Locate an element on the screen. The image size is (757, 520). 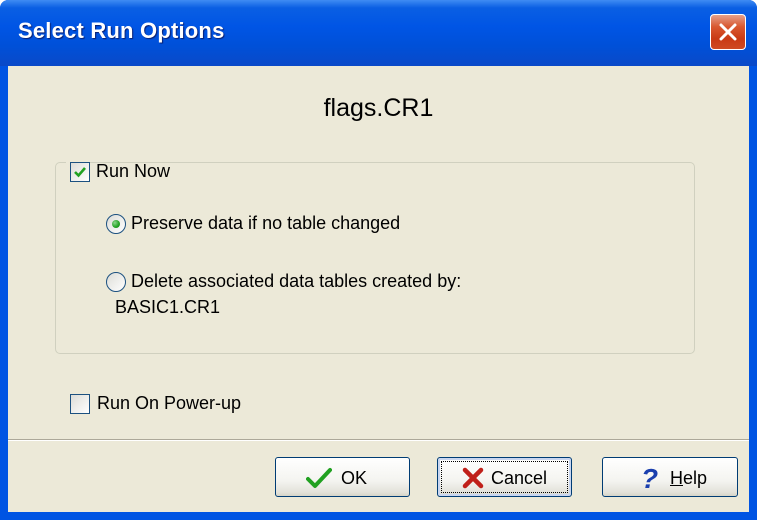
run-now-checkbox is located at coordinates (80, 172).